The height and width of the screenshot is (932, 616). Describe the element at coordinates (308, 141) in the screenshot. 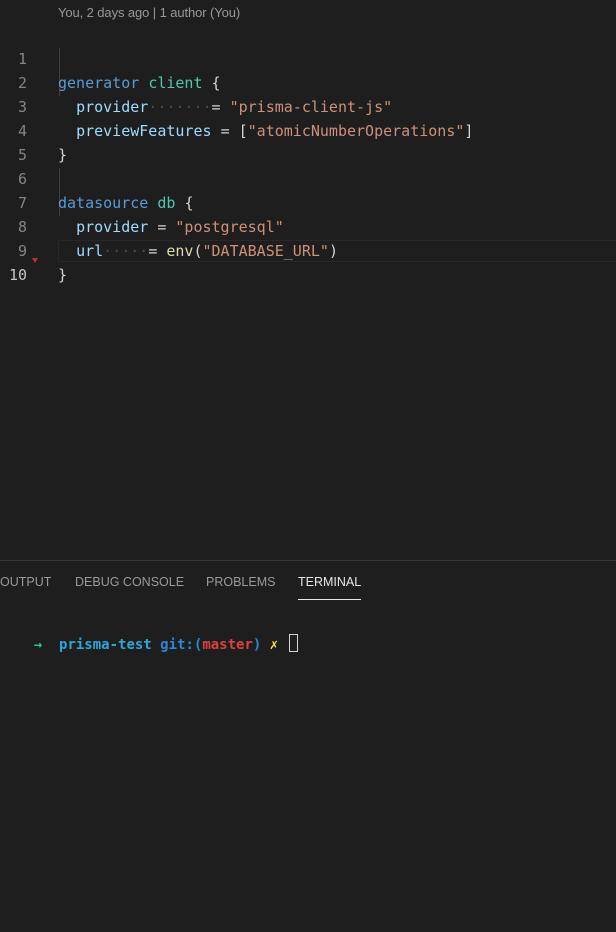

I see `code-line: 5` at that location.